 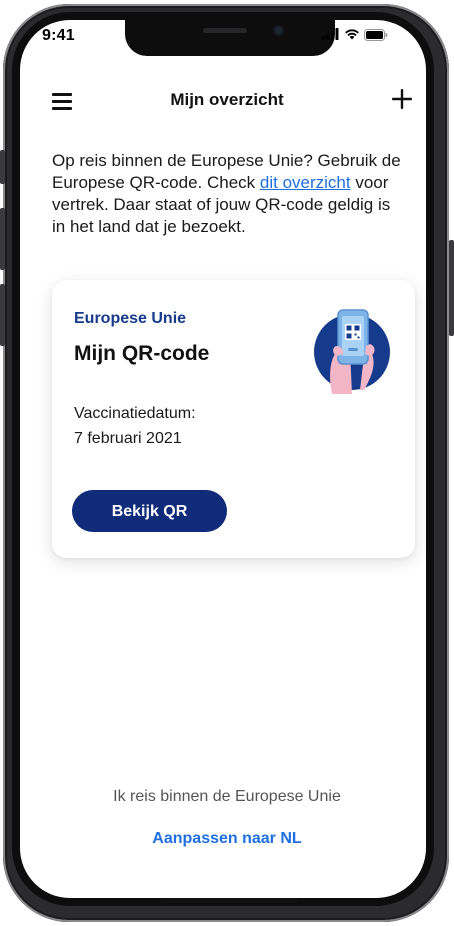 I want to click on phone-qr-illustration-icon, so click(x=352, y=351).